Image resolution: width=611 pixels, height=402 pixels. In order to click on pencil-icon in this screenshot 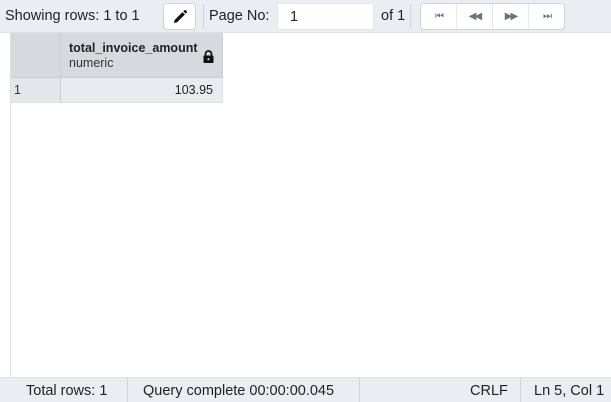, I will do `click(180, 16)`.